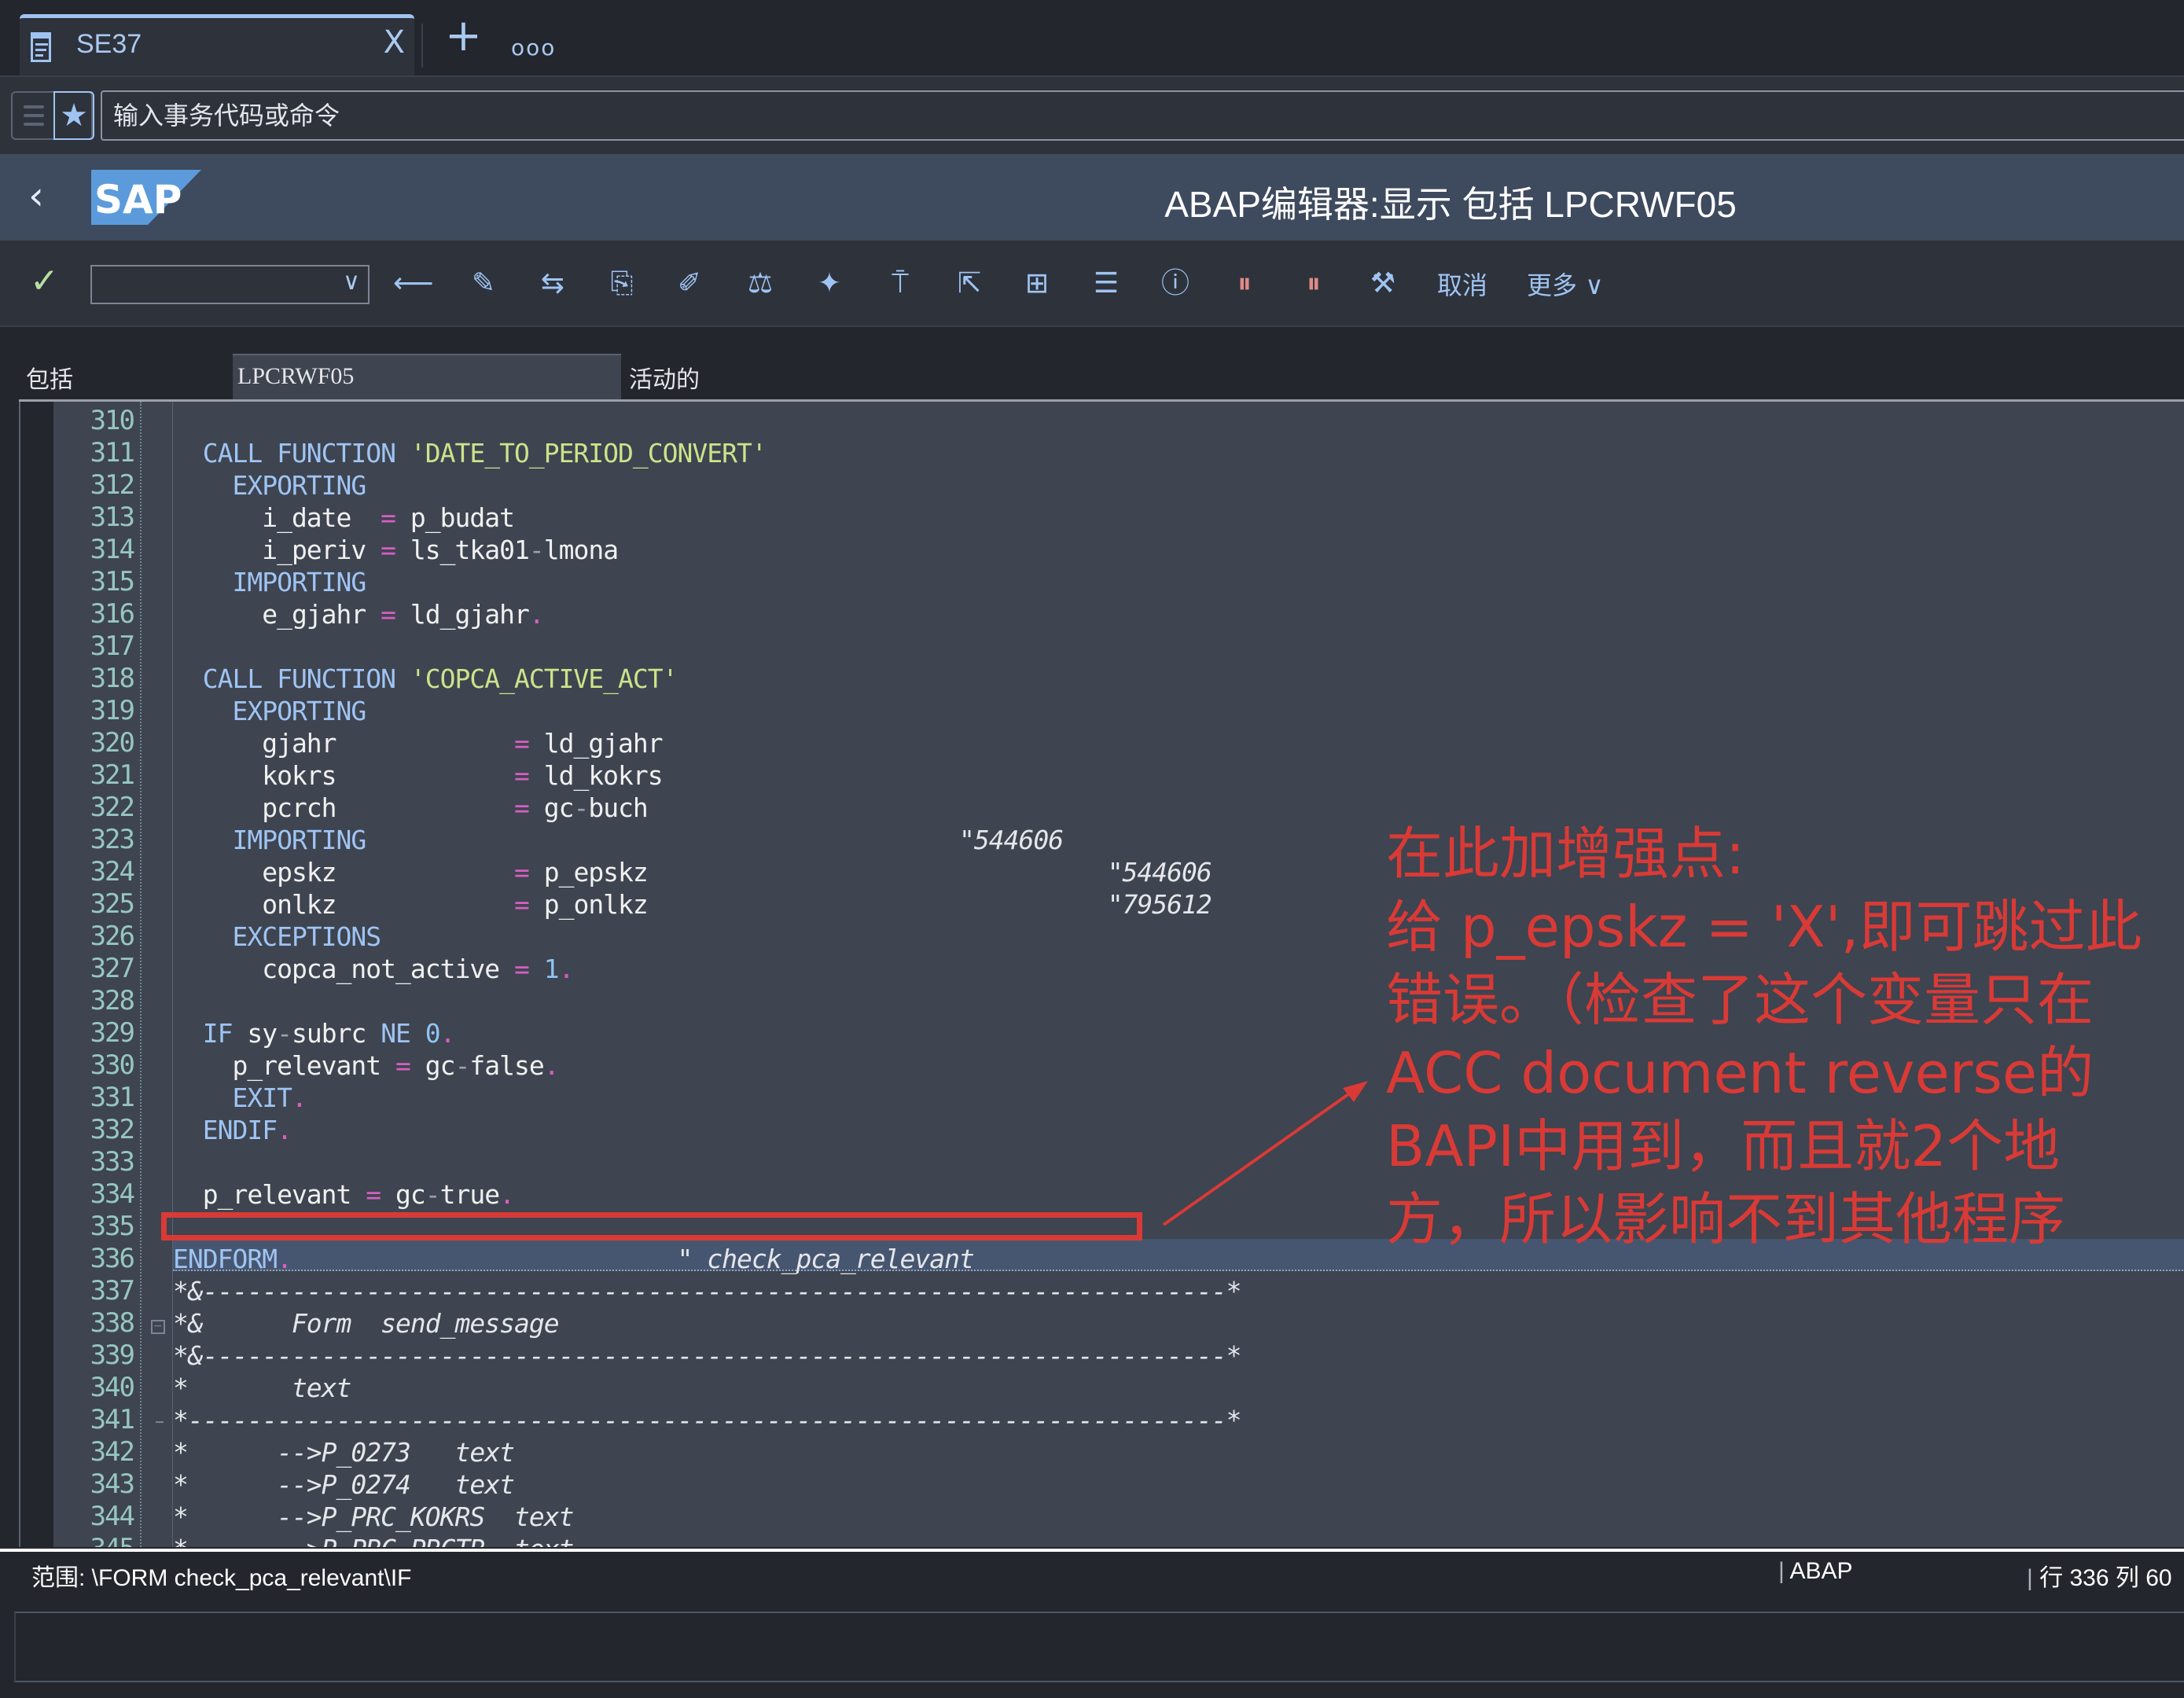  What do you see at coordinates (396, 550) in the screenshot?
I see `code-line: i_periv = ls_tka01-lmona` at bounding box center [396, 550].